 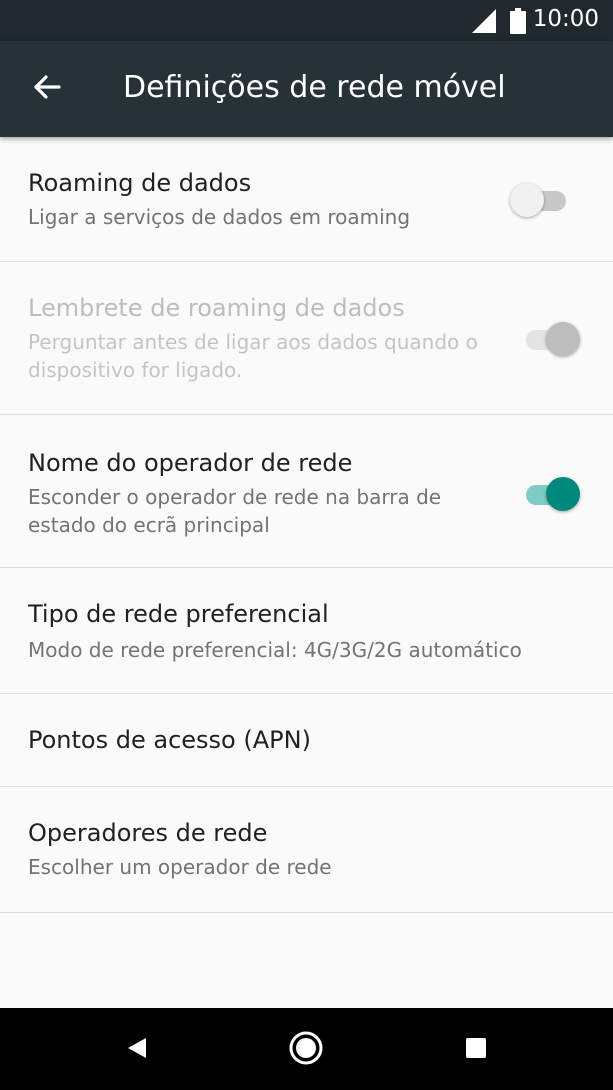 I want to click on nav-home-button, so click(x=306, y=1050).